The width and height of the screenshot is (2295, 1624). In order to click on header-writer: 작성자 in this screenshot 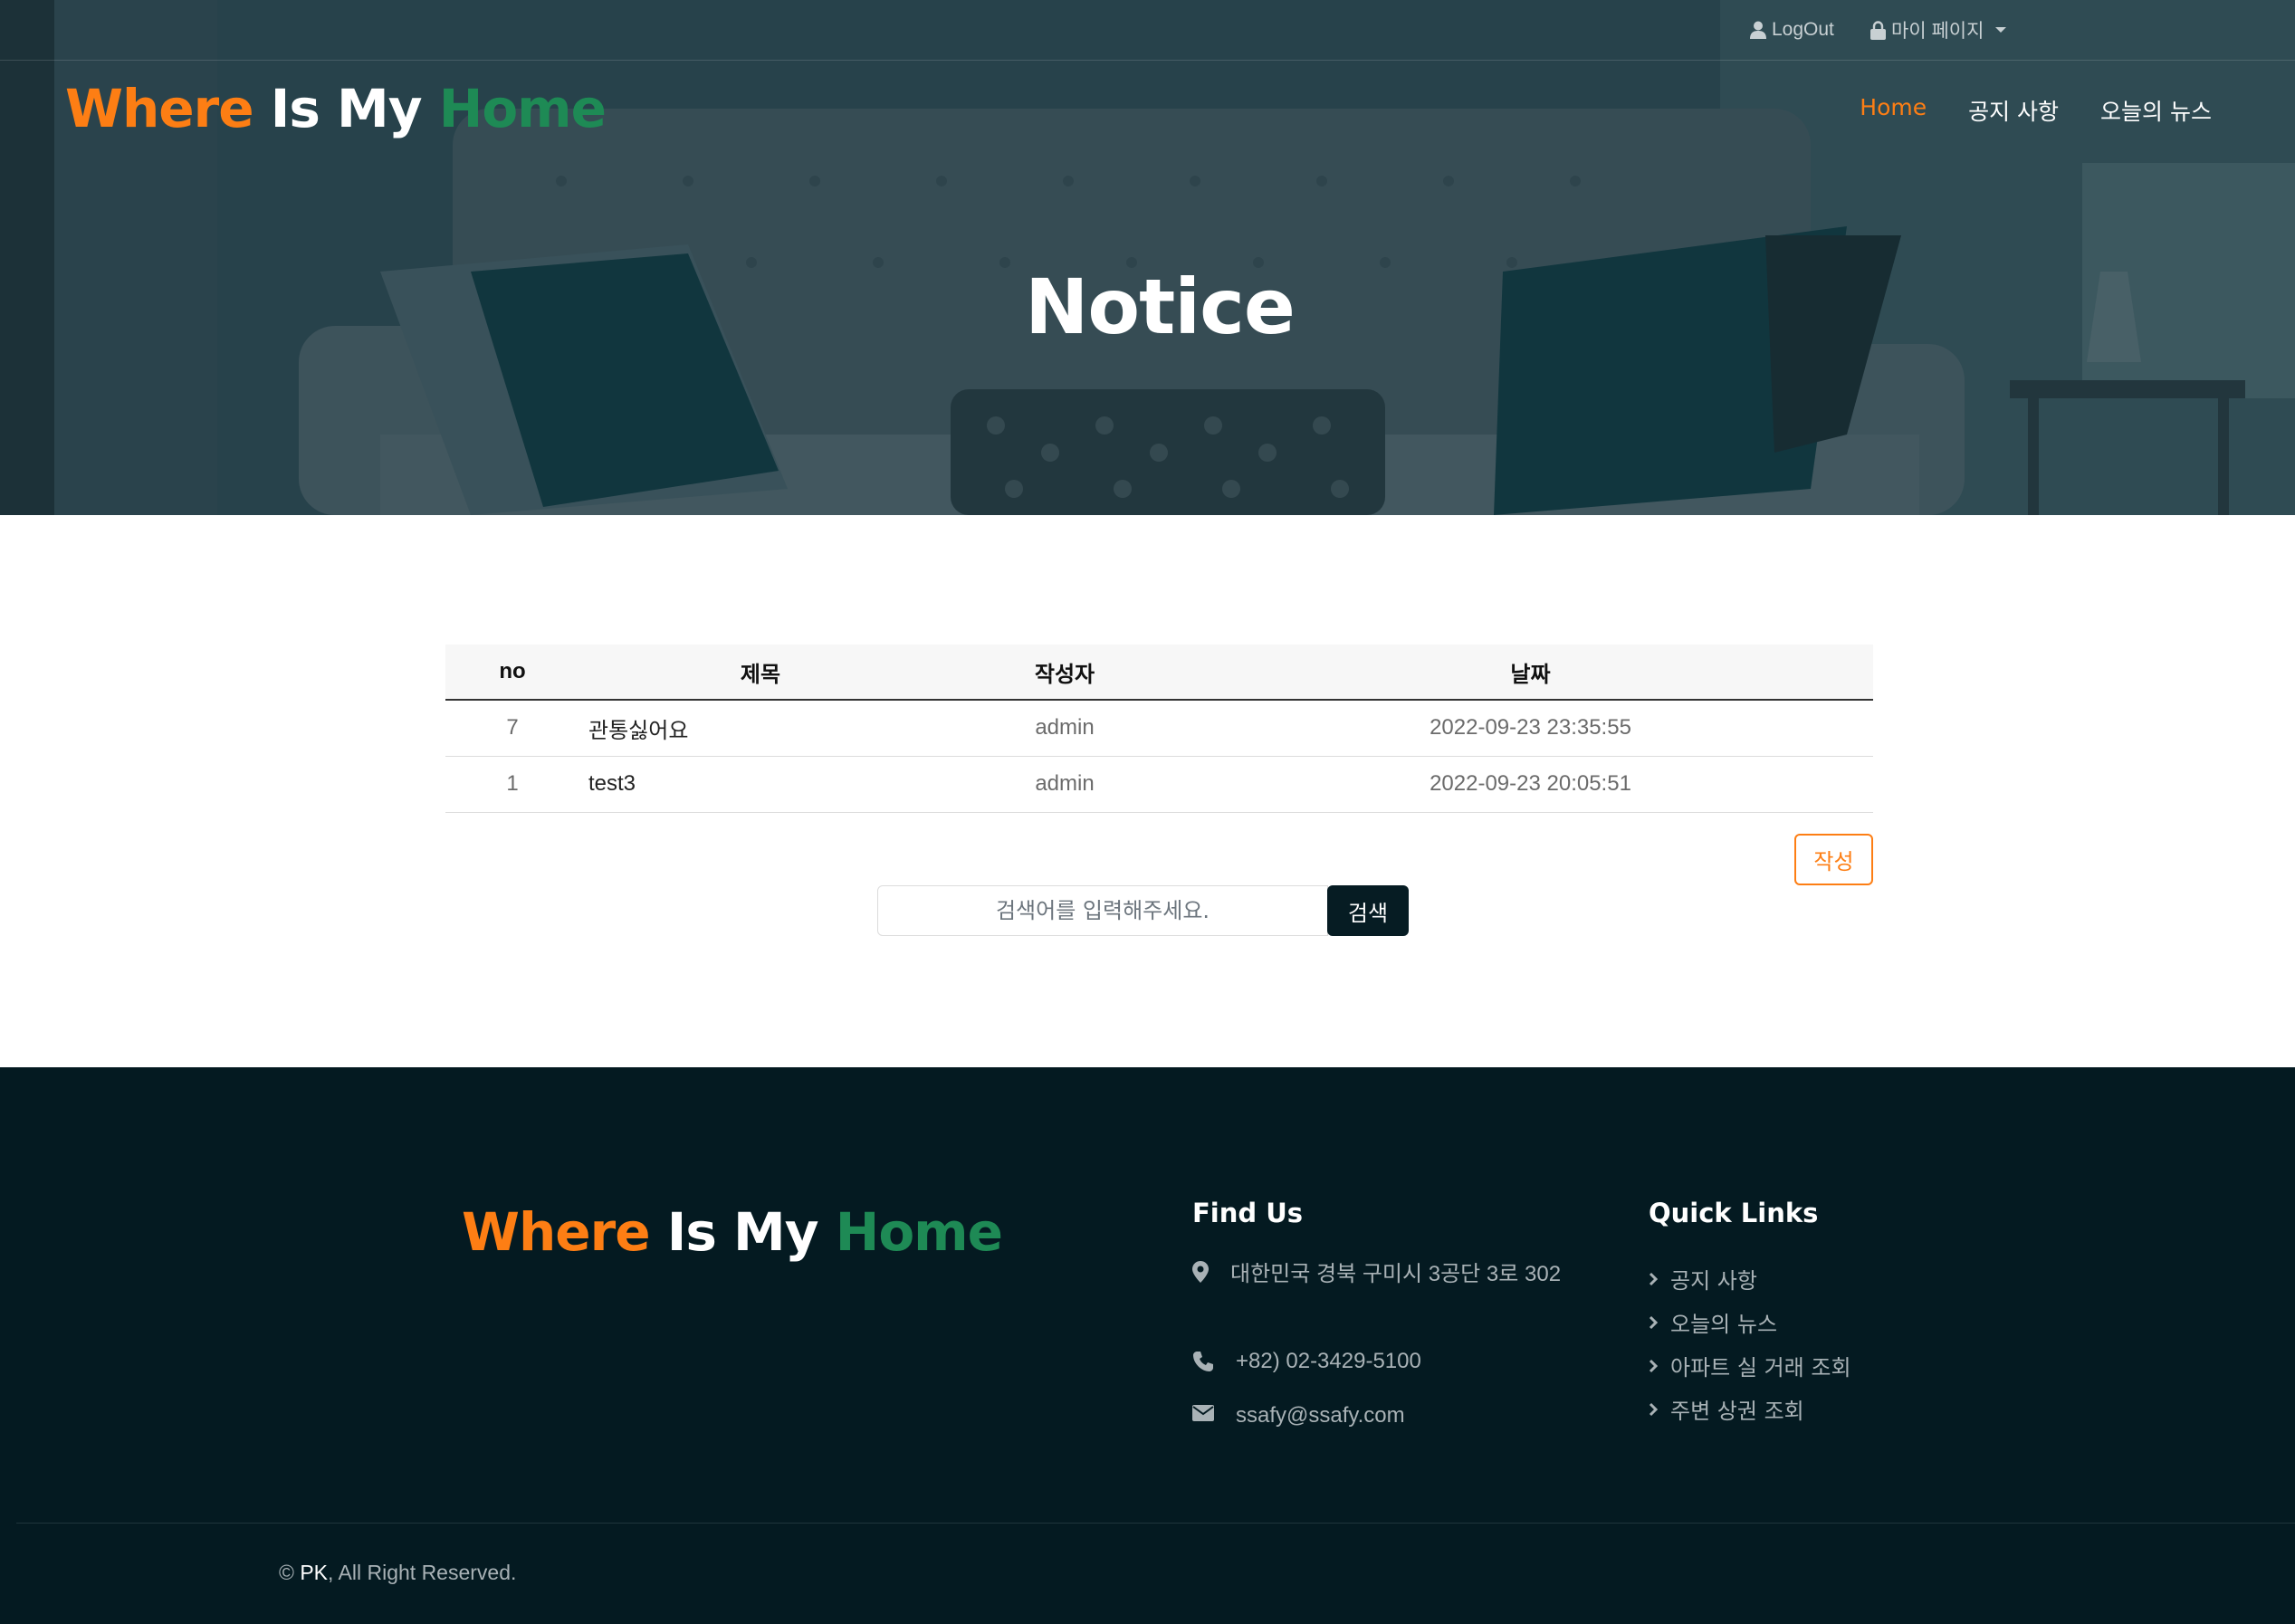, I will do `click(1065, 673)`.